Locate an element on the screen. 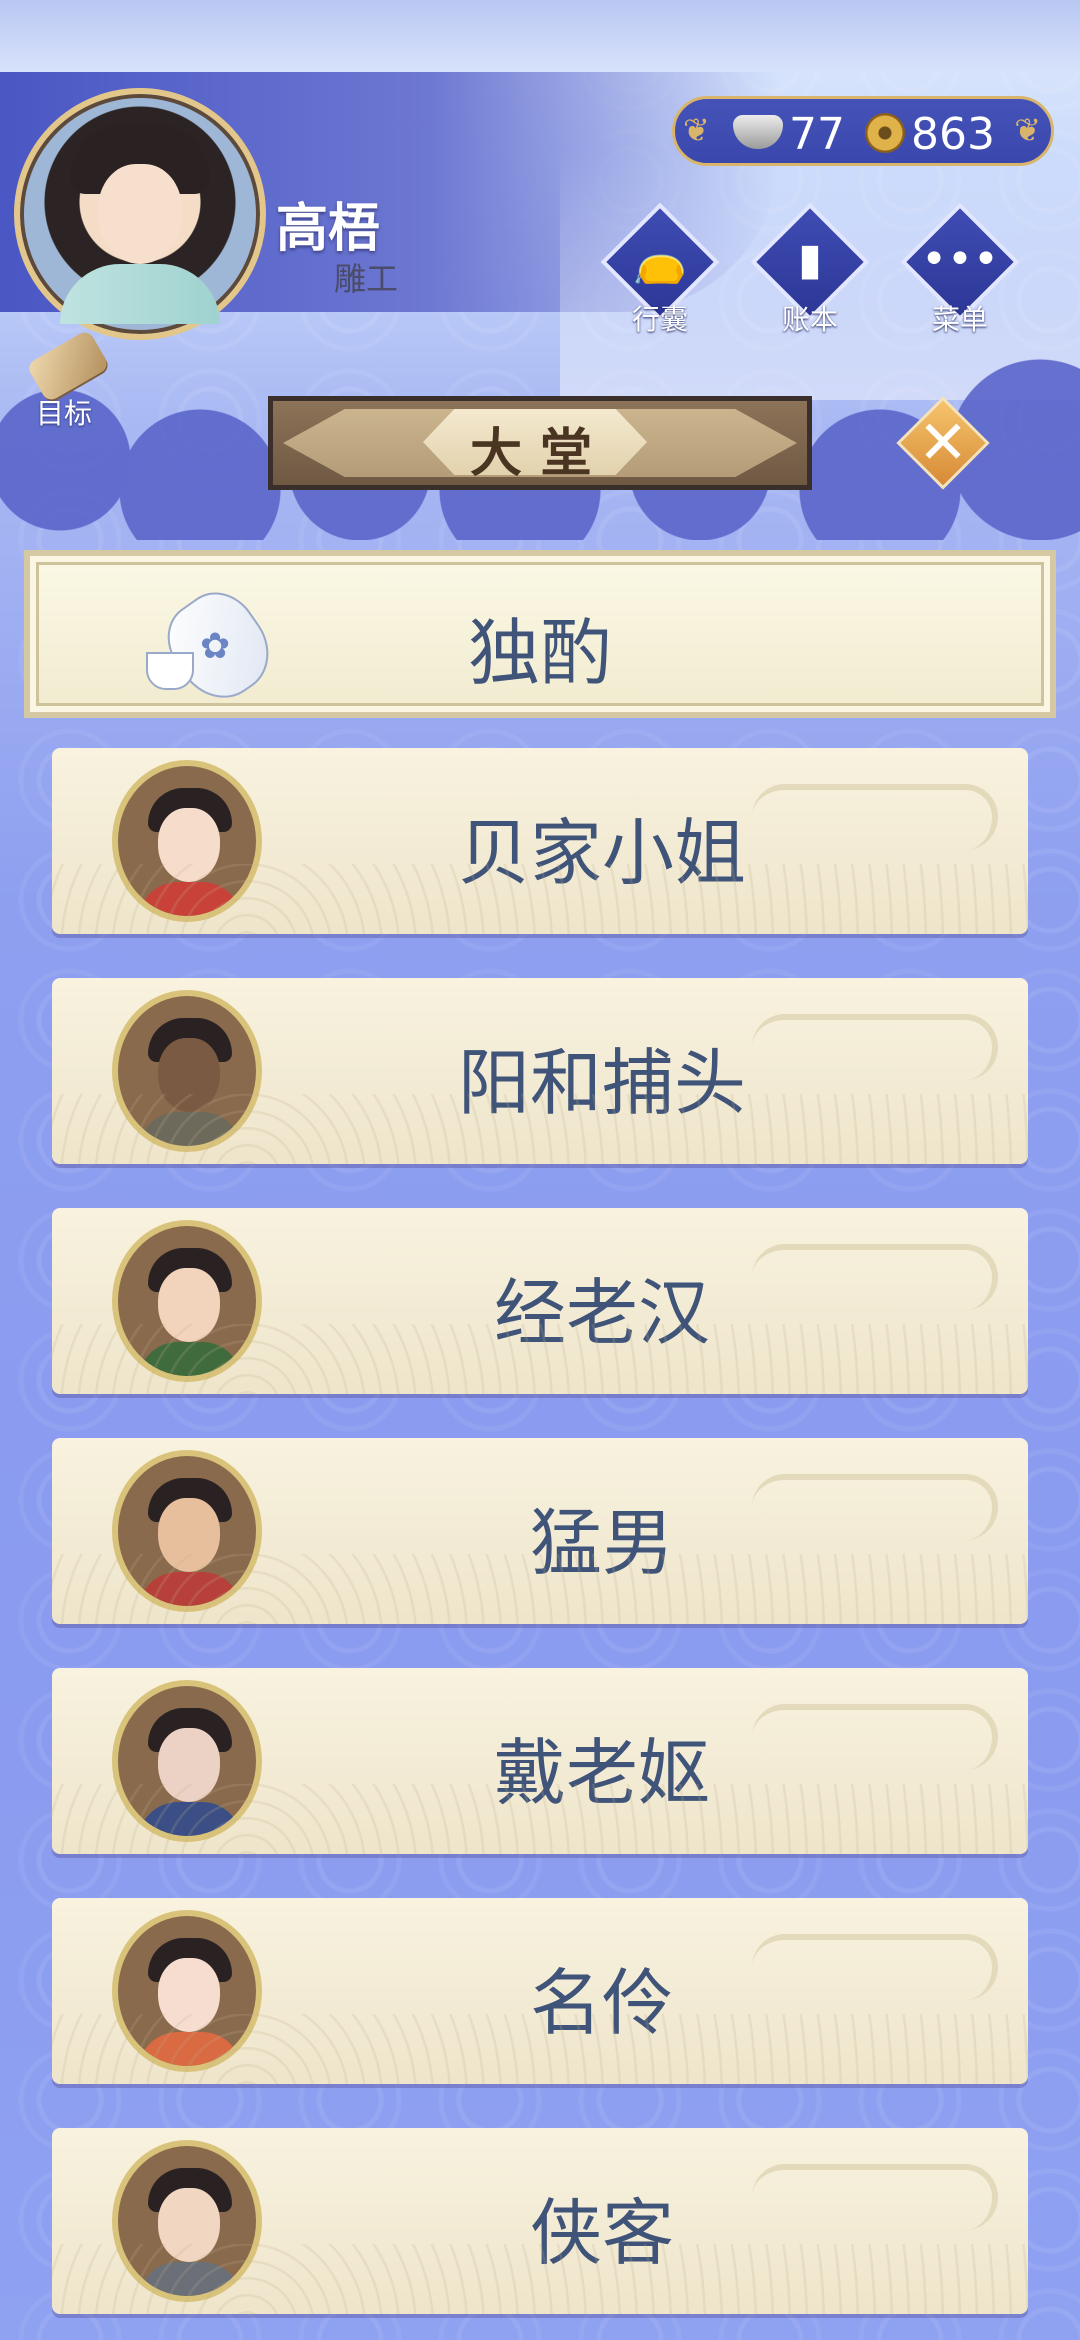 The width and height of the screenshot is (1080, 2340). drink-alone-label: 独酌 is located at coordinates (539, 653).